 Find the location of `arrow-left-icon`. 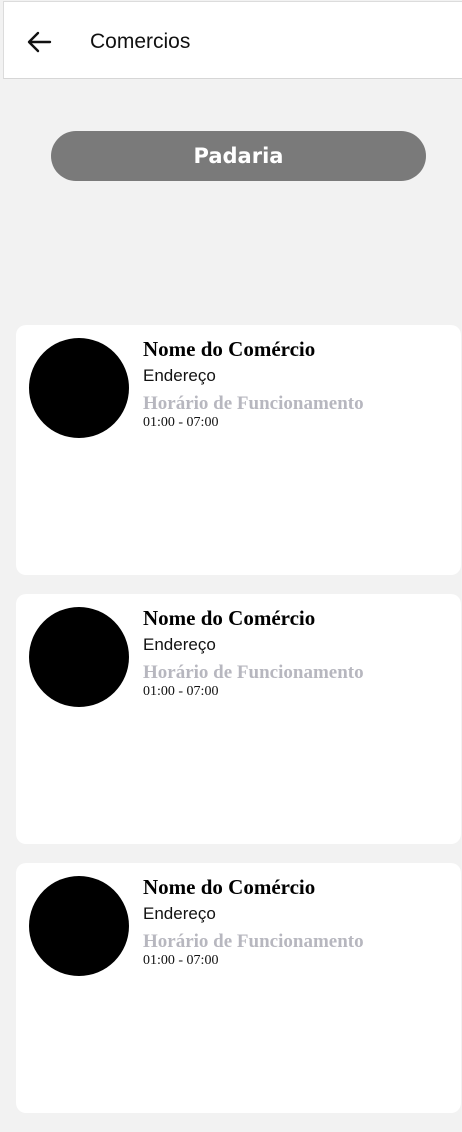

arrow-left-icon is located at coordinates (39, 42).